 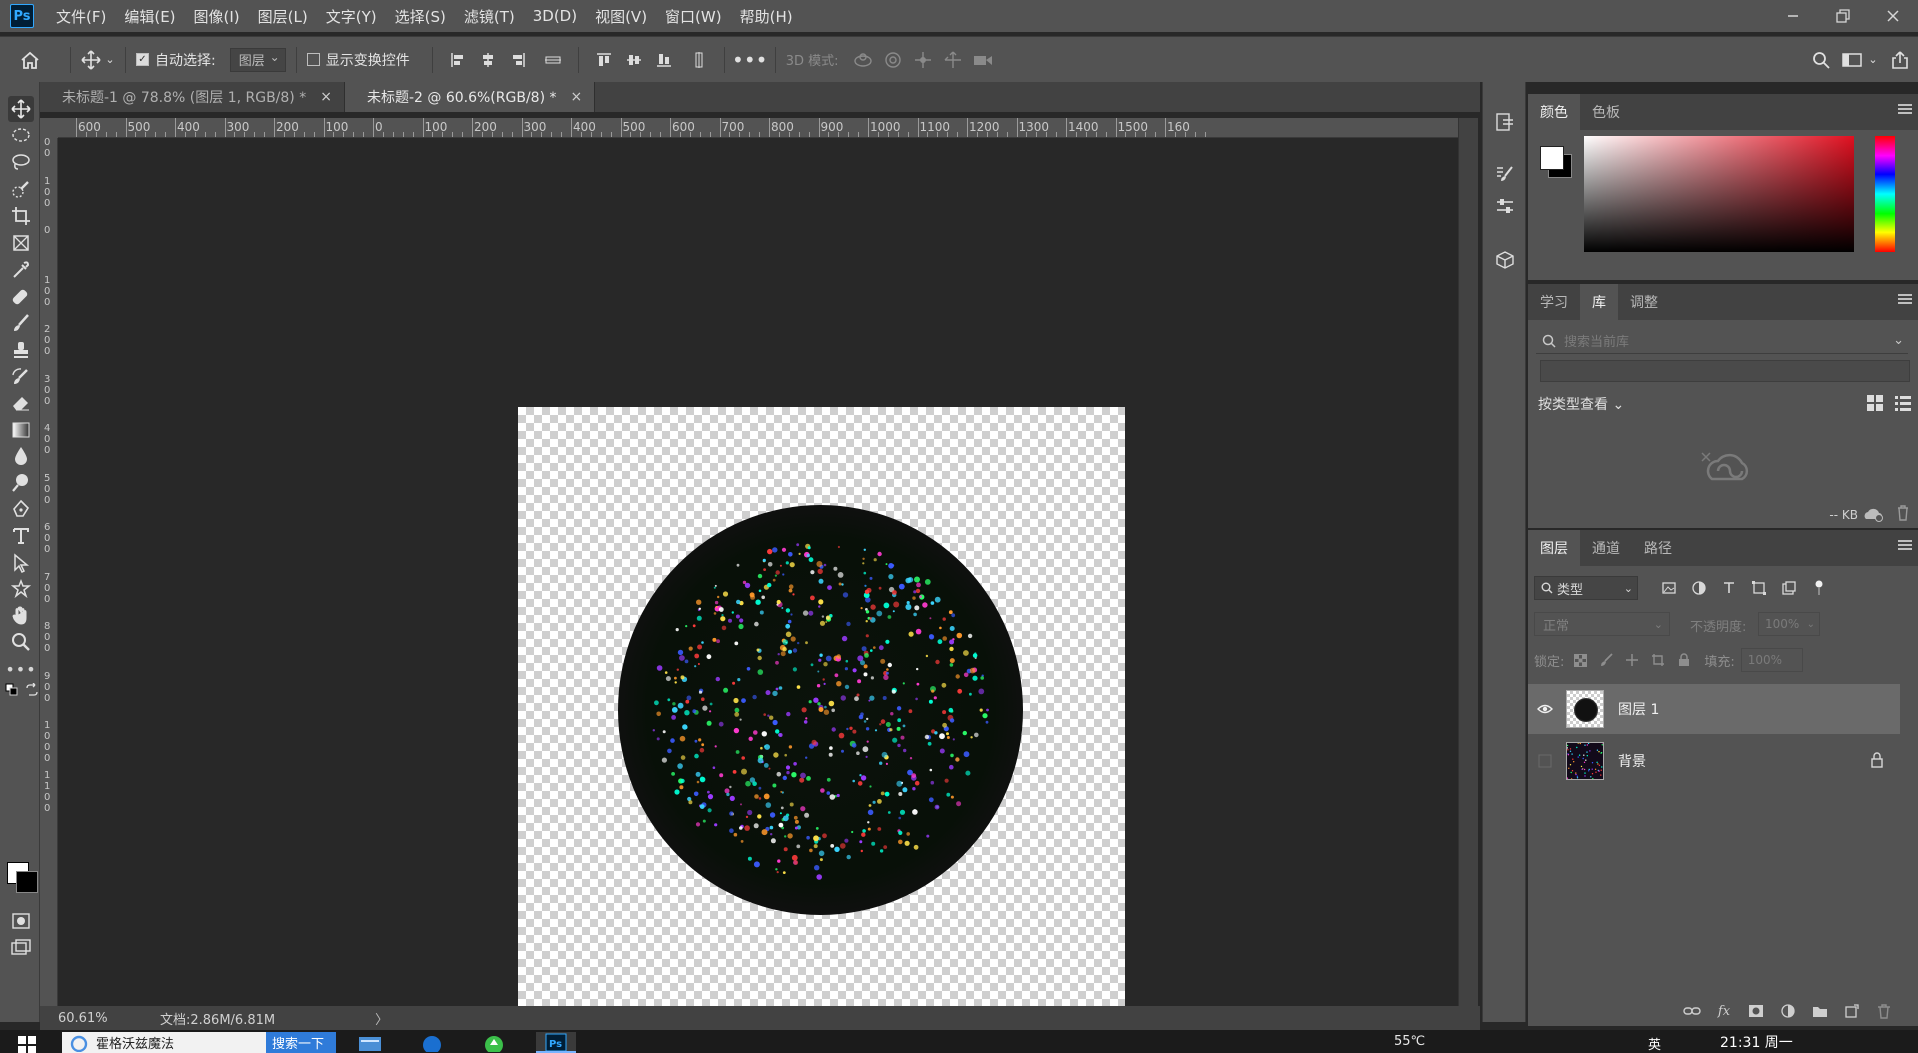 I want to click on align-left-button, so click(x=458, y=60).